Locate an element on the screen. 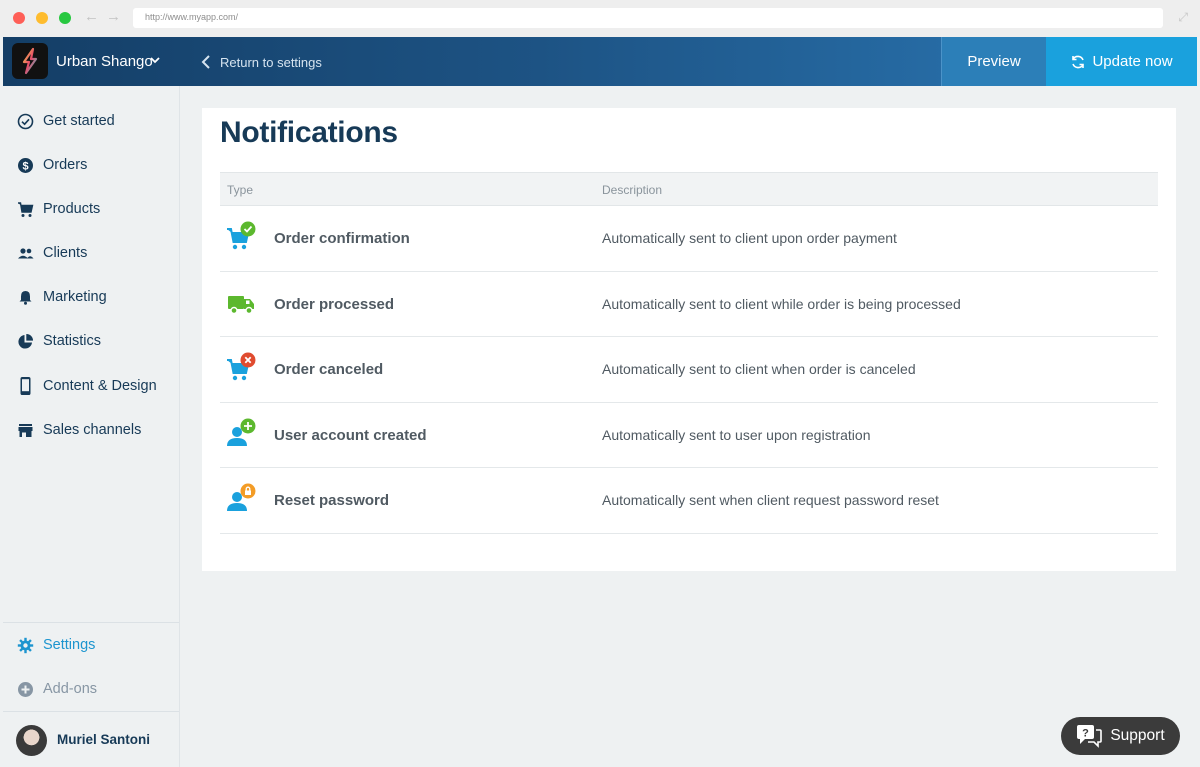 The height and width of the screenshot is (767, 1200). dollar-circle-icon: $ is located at coordinates (25, 165).